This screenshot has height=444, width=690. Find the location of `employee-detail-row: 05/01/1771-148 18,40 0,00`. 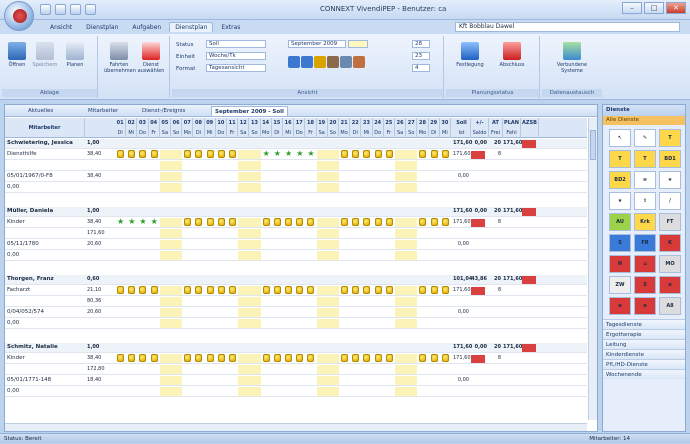

employee-detail-row: 05/01/1771-148 18,40 0,00 is located at coordinates (296, 381).